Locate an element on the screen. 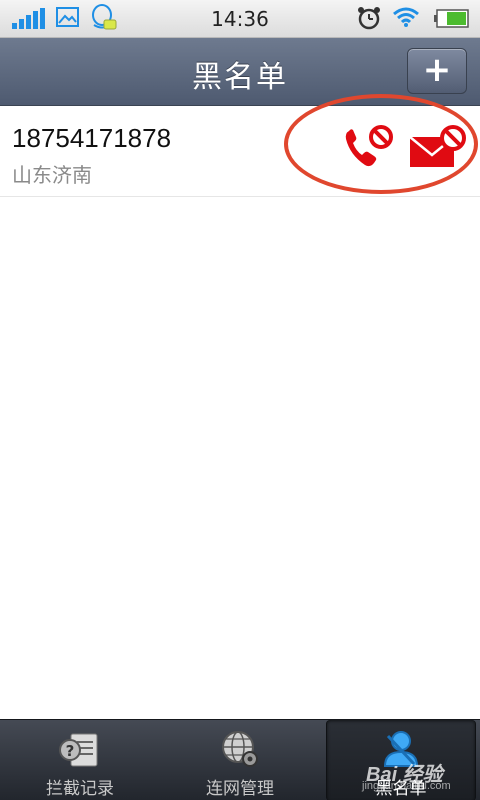 This screenshot has height=800, width=480. tab-label: 拦截记录 is located at coordinates (80, 789).